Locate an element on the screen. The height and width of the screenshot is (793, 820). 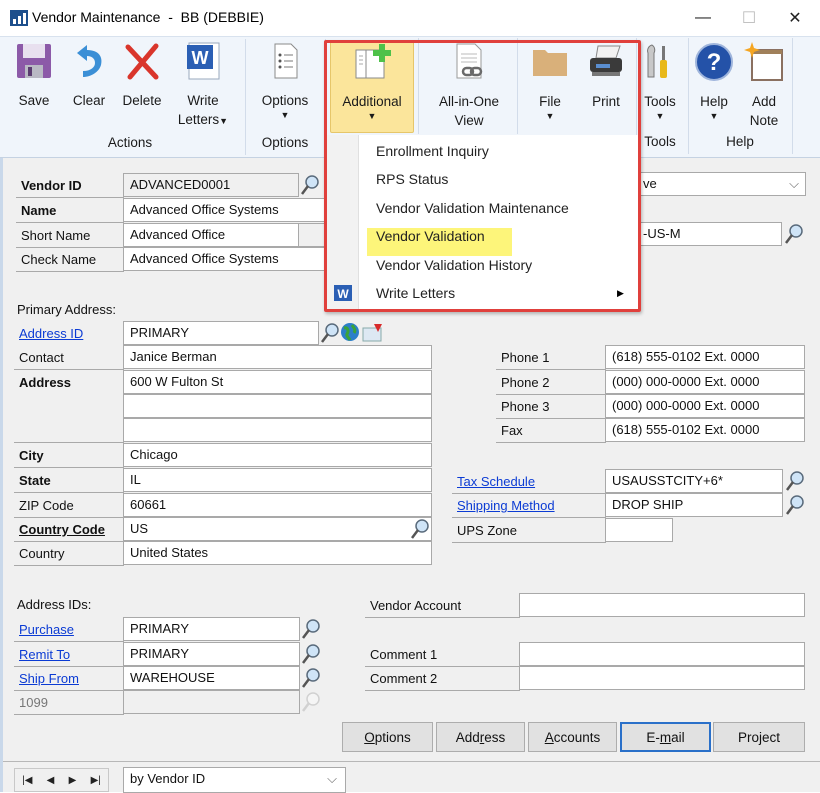
address-label-spacer is located at coordinates (69, 419).